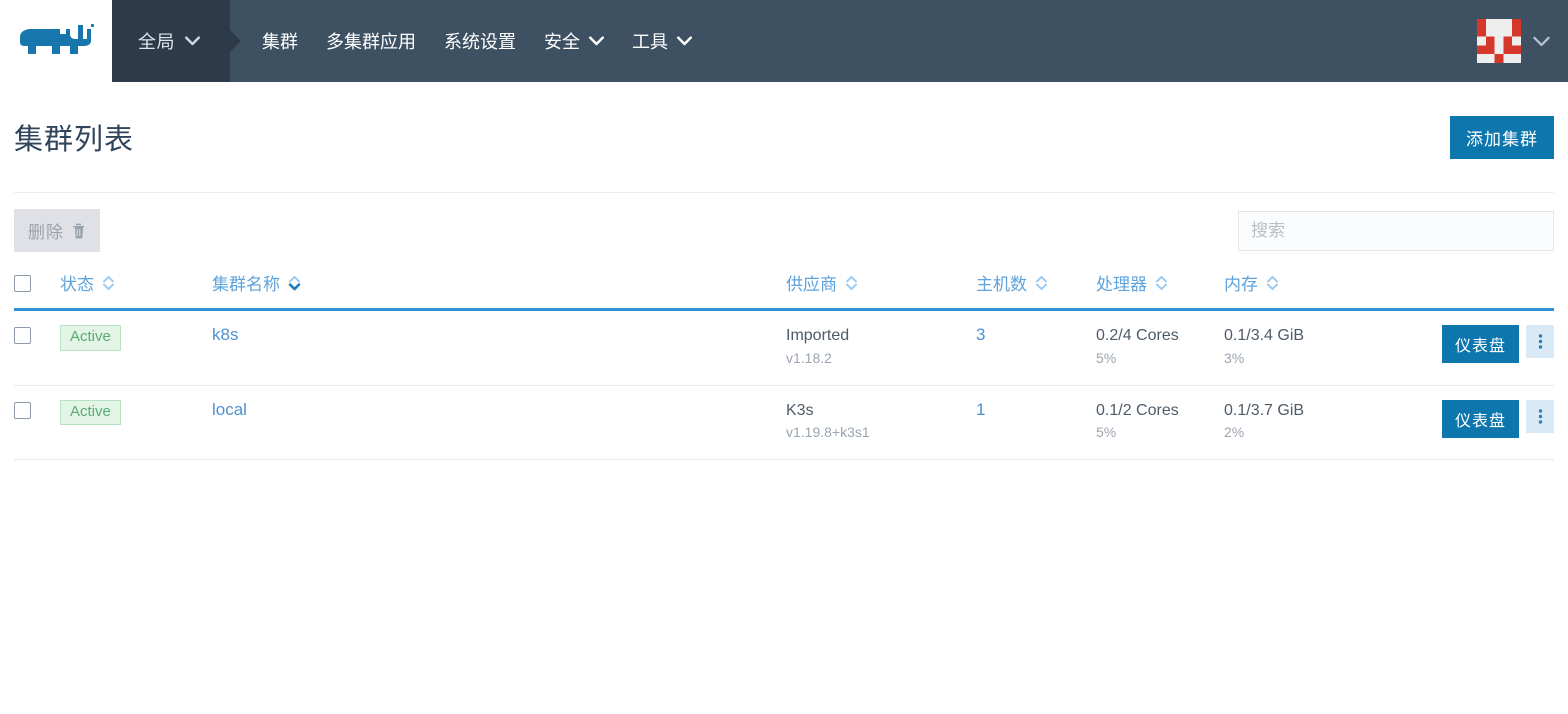 The image size is (1568, 714). Describe the element at coordinates (294, 283) in the screenshot. I see `sort-icon-active` at that location.